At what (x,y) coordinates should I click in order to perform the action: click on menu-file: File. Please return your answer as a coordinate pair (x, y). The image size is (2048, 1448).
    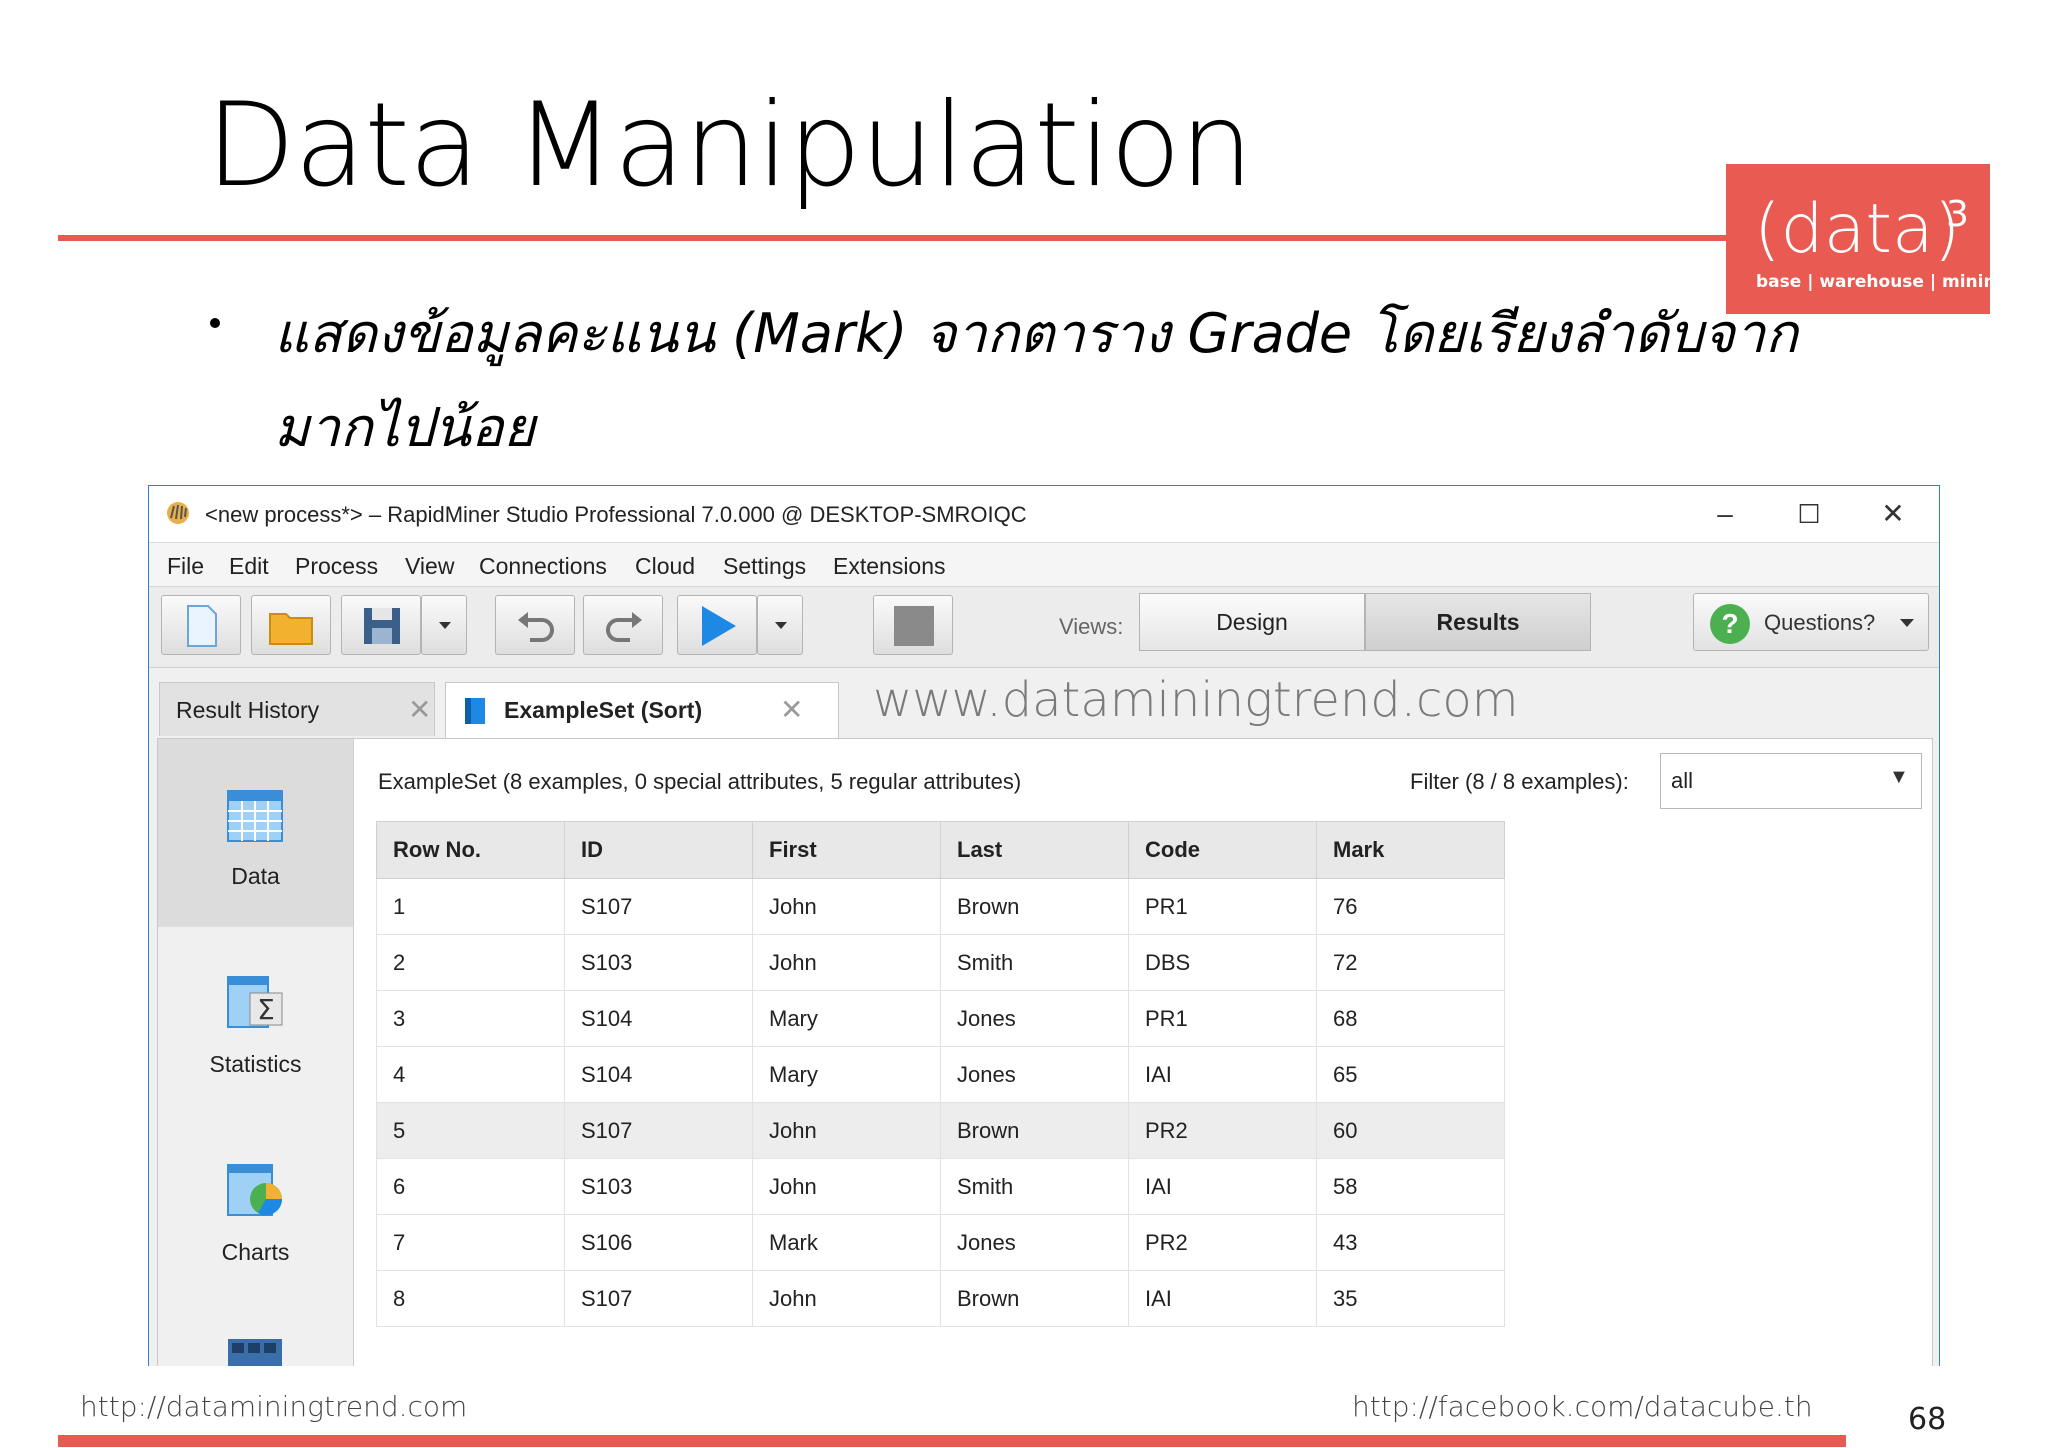
    Looking at the image, I should click on (185, 566).